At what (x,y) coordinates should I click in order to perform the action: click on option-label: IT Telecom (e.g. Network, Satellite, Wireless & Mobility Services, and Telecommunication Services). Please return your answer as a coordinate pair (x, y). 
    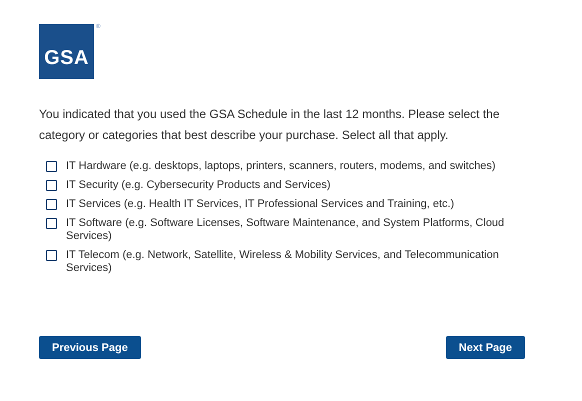
    Looking at the image, I should click on (283, 262).